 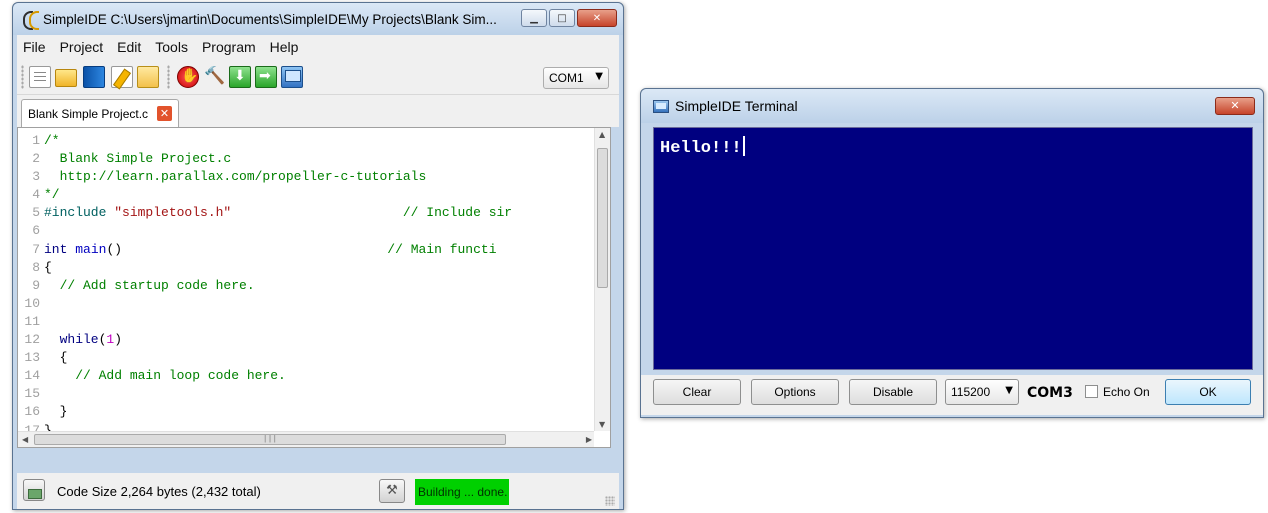 I want to click on vertical-scroll-thumb, so click(x=602, y=218).